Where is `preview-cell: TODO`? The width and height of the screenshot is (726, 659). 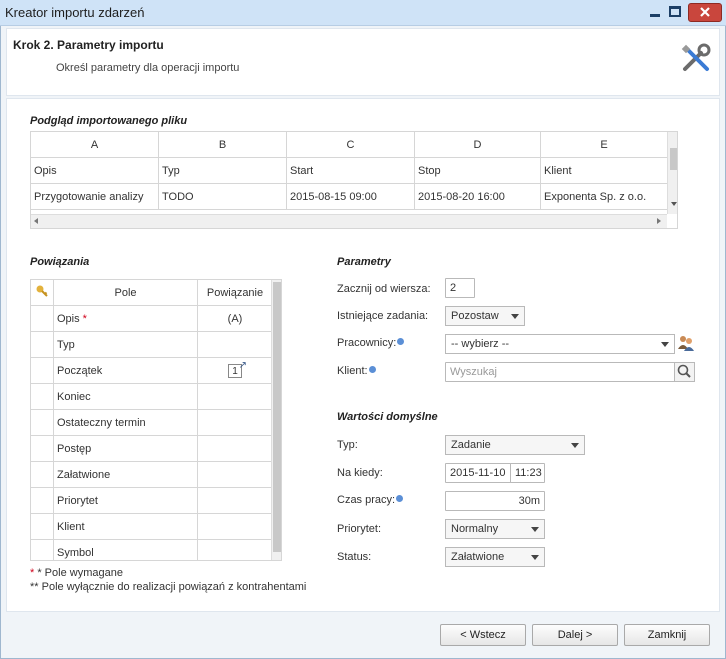
preview-cell: TODO is located at coordinates (222, 196).